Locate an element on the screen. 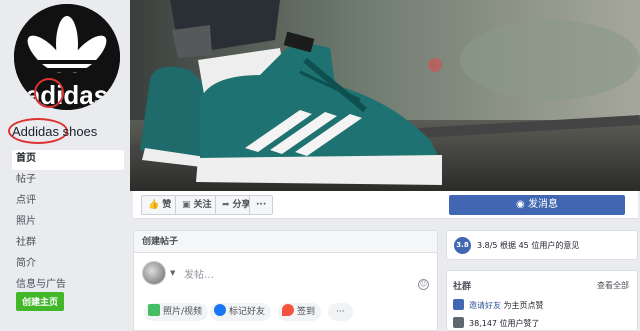 This screenshot has width=640, height=331. messenger-icon: ◉ is located at coordinates (520, 204).